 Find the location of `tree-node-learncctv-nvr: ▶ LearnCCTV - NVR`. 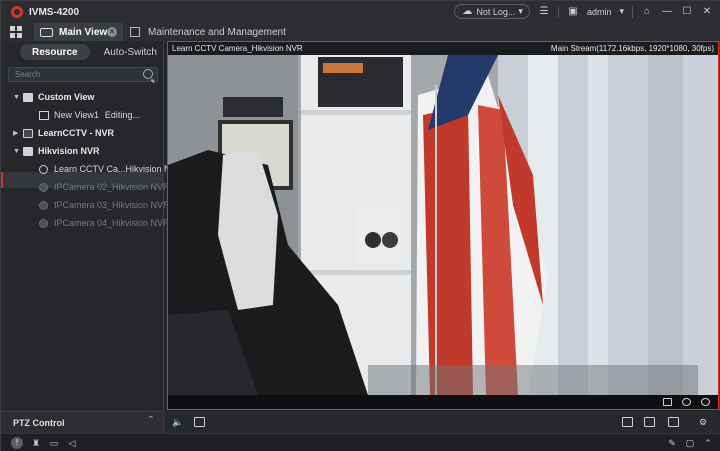

tree-node-learncctv-nvr: ▶ LearnCCTV - NVR is located at coordinates (63, 133).